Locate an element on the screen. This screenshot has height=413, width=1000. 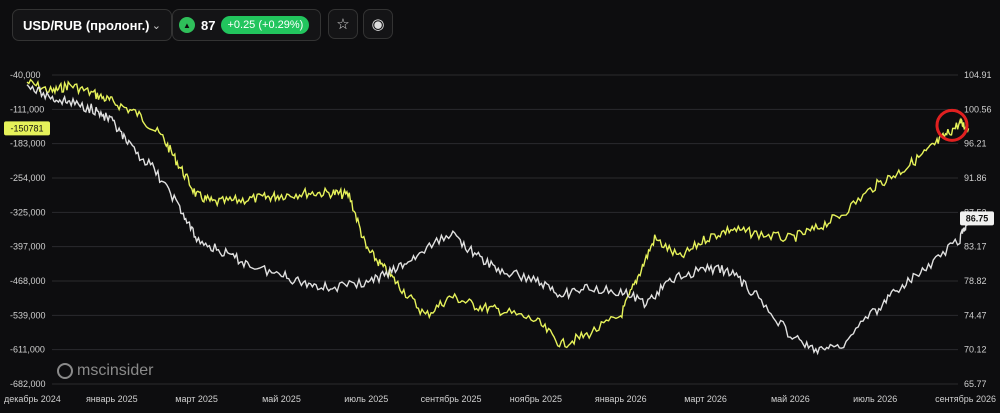
x-tick-label: сентябрь 2026 is located at coordinates (965, 399).